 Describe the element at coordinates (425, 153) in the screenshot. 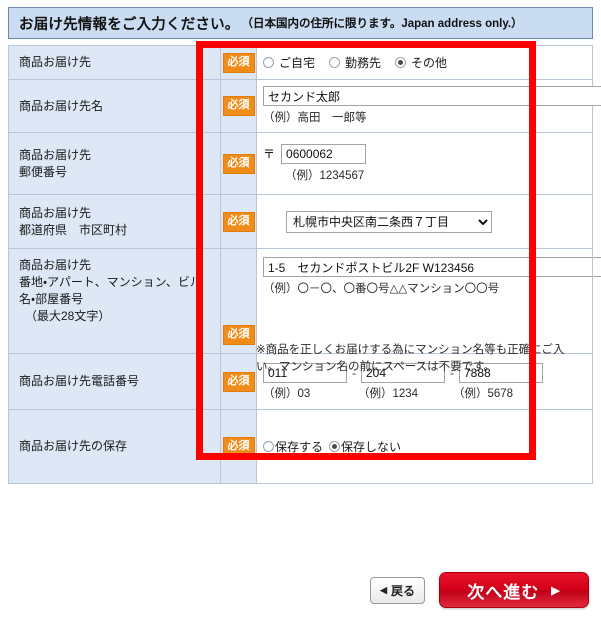

I see `zip-input-row: 〒` at that location.